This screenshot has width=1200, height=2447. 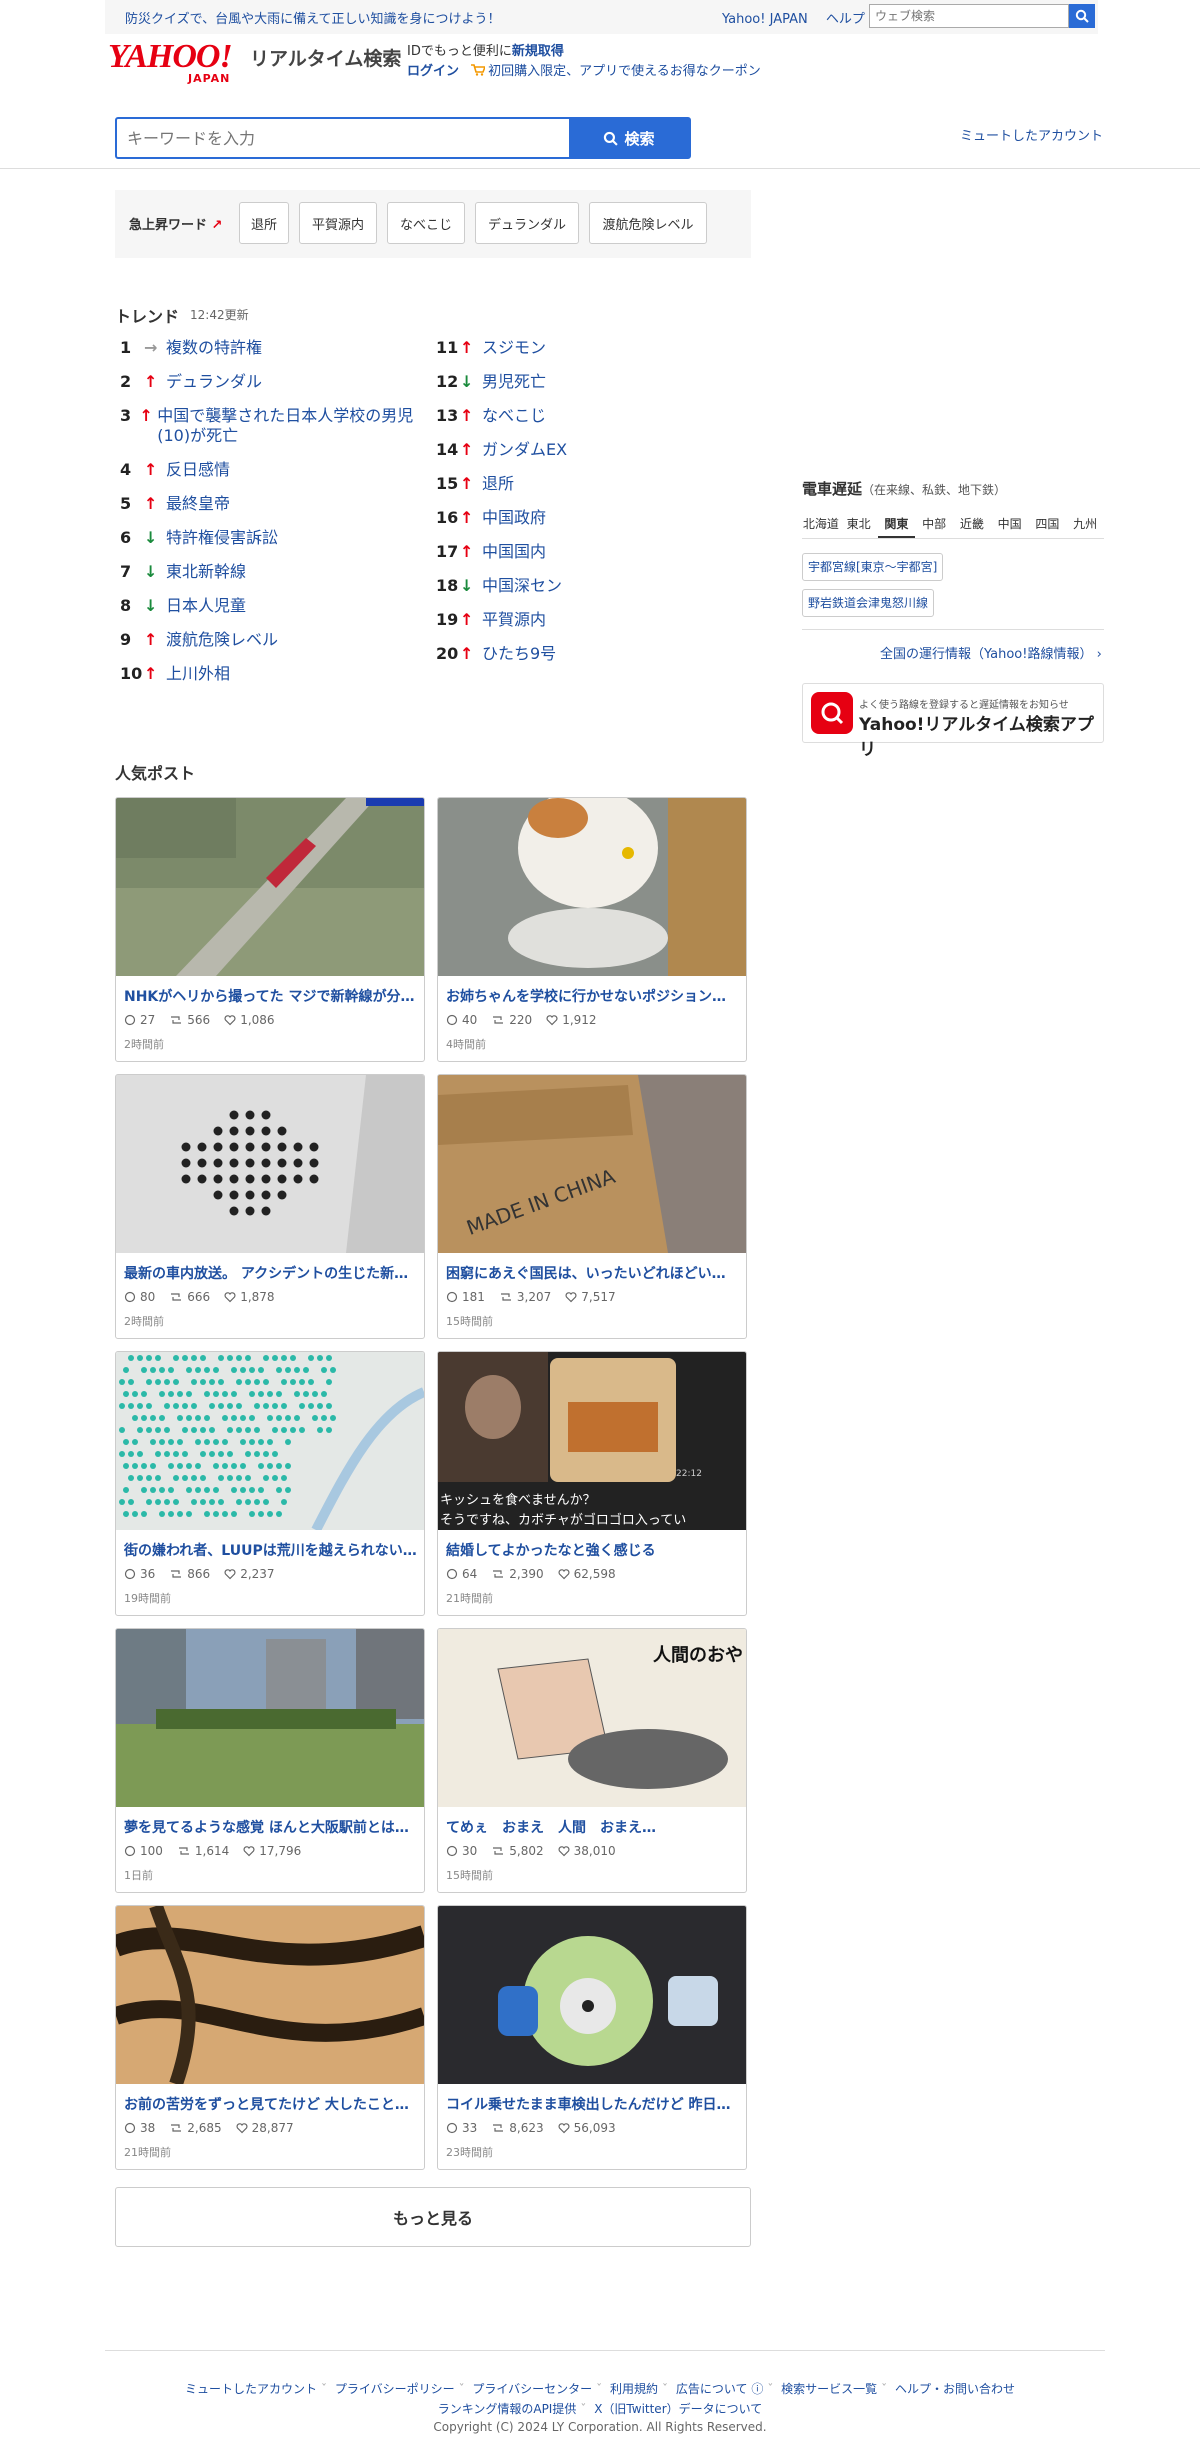 I want to click on trend-item: 8 ↓ 日本人児童, so click(x=275, y=608).